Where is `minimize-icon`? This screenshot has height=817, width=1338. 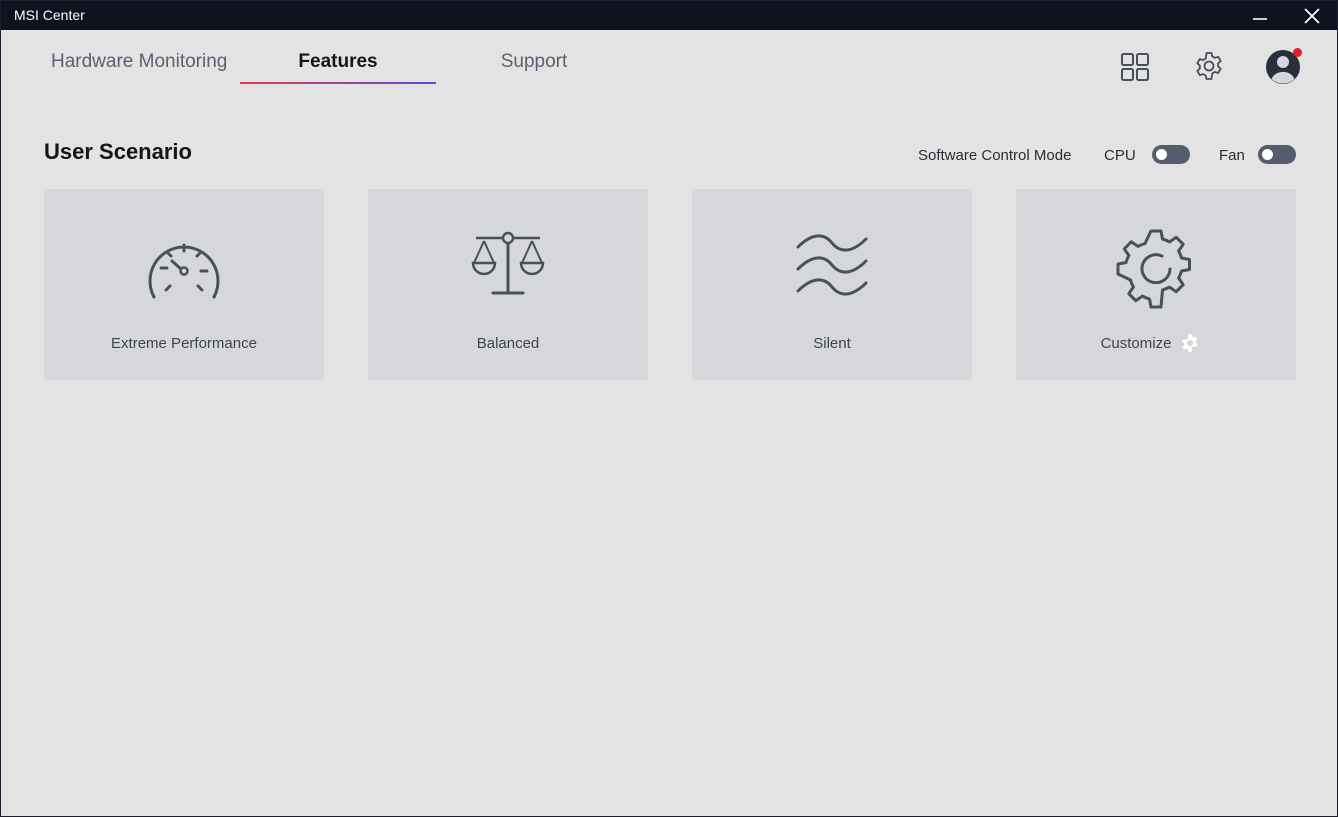
minimize-icon is located at coordinates (1260, 19).